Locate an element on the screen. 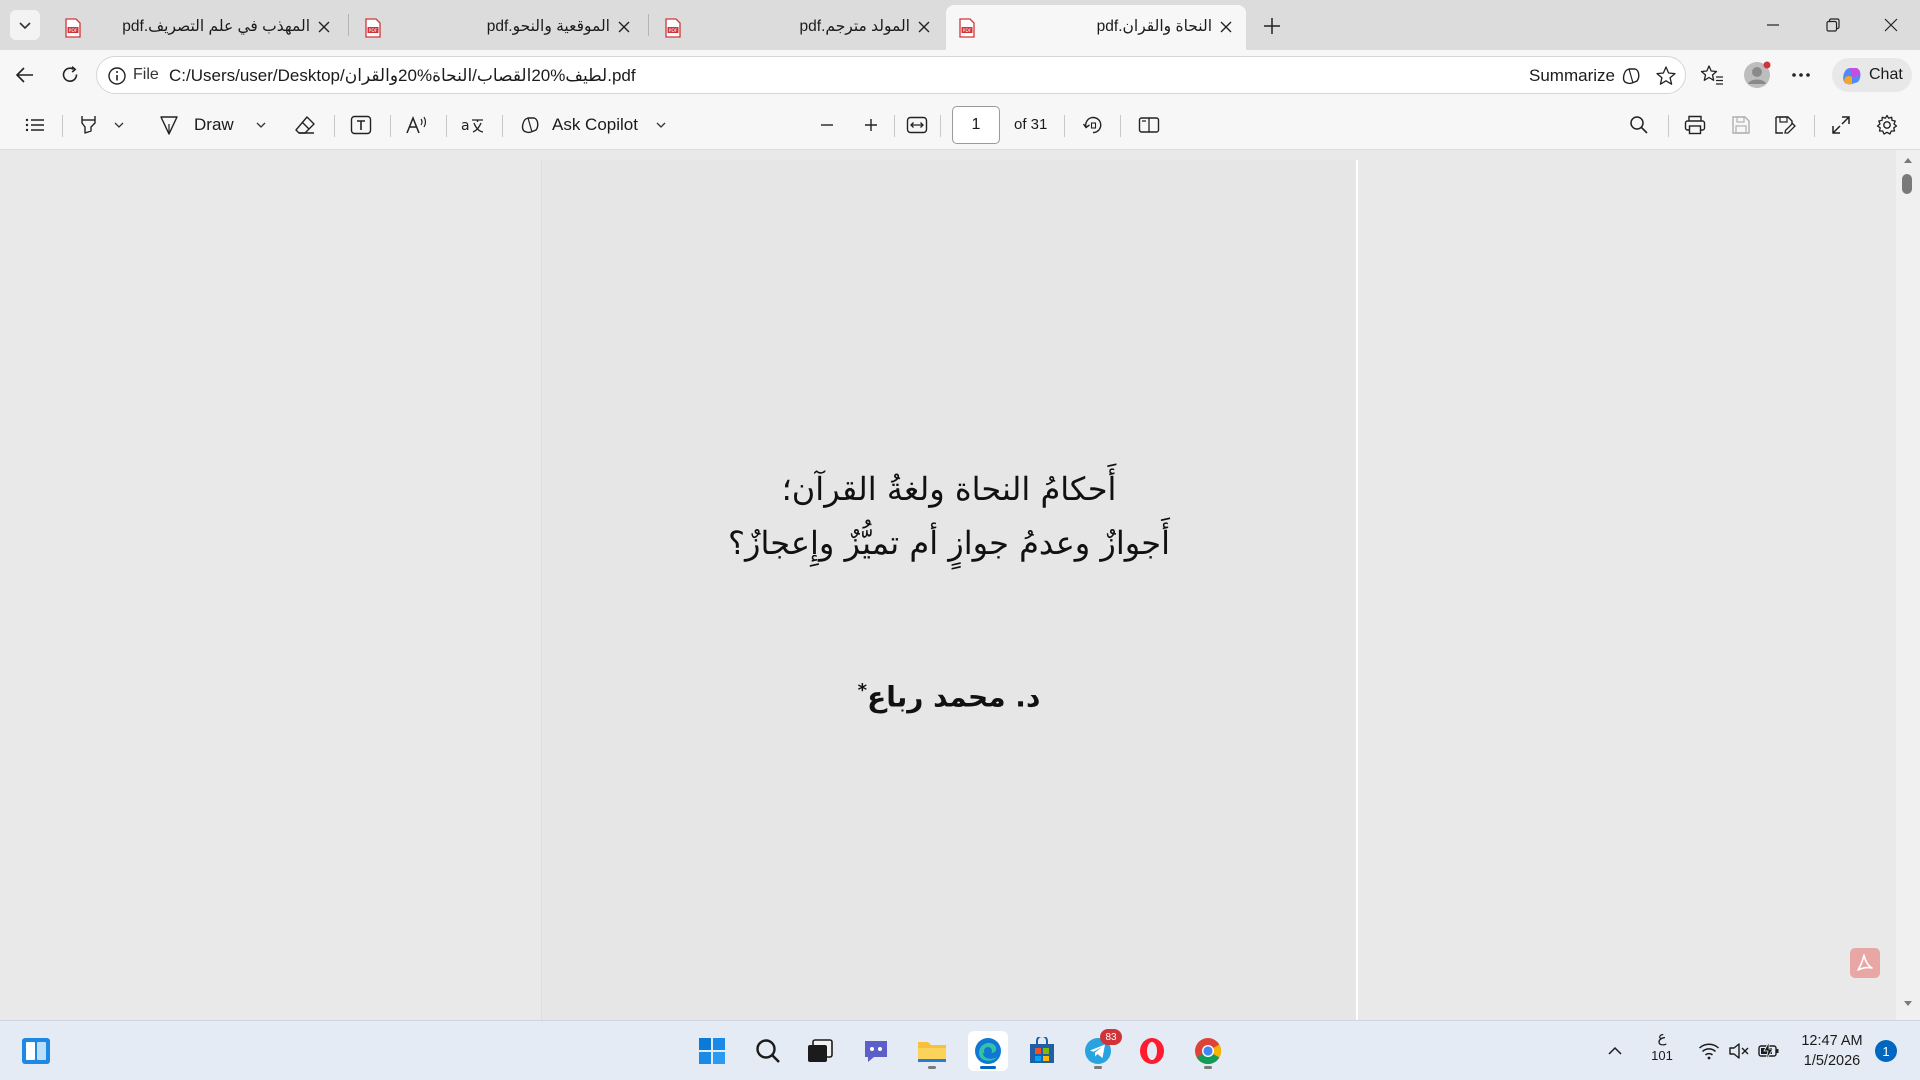  restore-button is located at coordinates (1833, 25).